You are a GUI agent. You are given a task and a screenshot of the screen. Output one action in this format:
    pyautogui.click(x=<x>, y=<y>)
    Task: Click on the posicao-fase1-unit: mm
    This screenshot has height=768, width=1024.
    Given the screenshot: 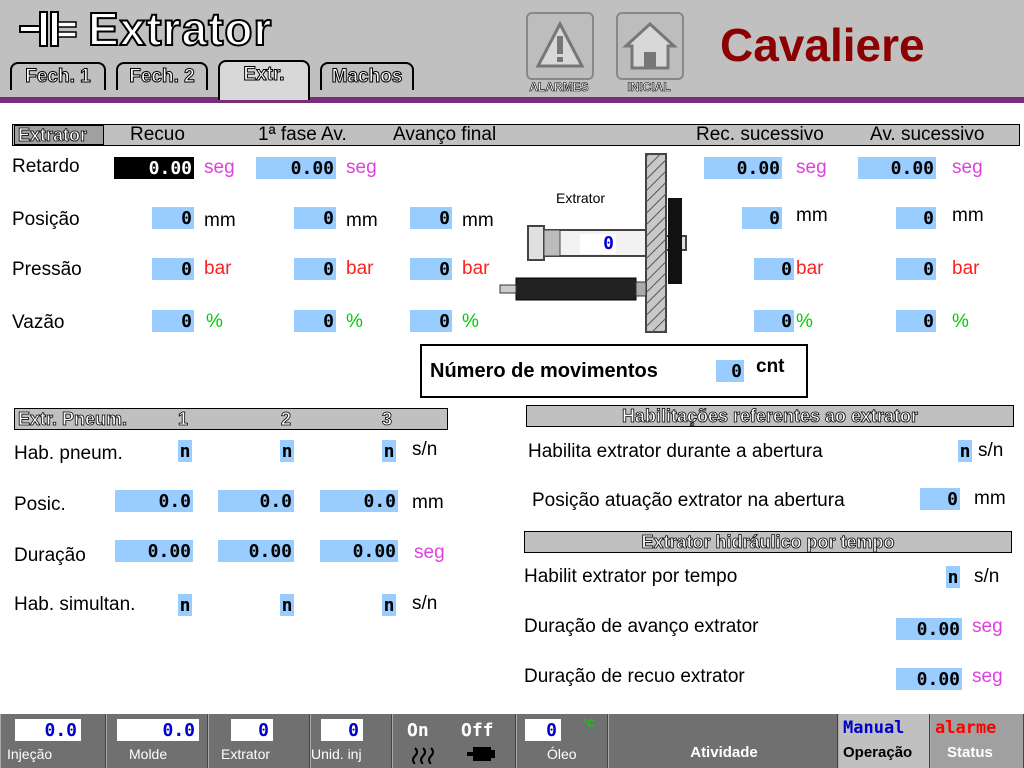 What is the action you would take?
    pyautogui.click(x=362, y=220)
    